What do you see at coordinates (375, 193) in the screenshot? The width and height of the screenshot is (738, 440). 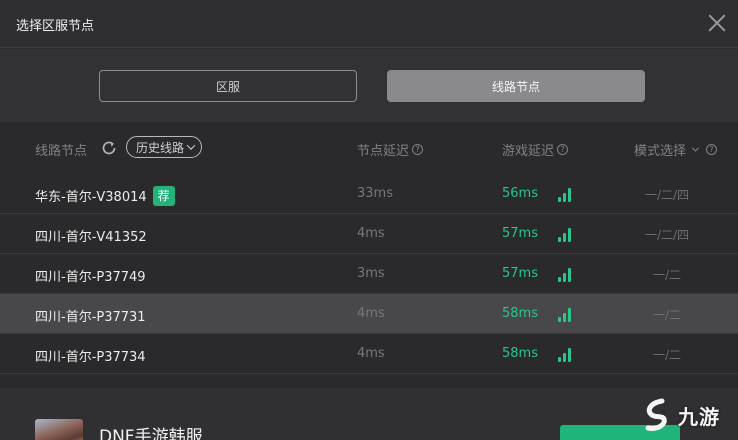 I see `node-delay: 33ms` at bounding box center [375, 193].